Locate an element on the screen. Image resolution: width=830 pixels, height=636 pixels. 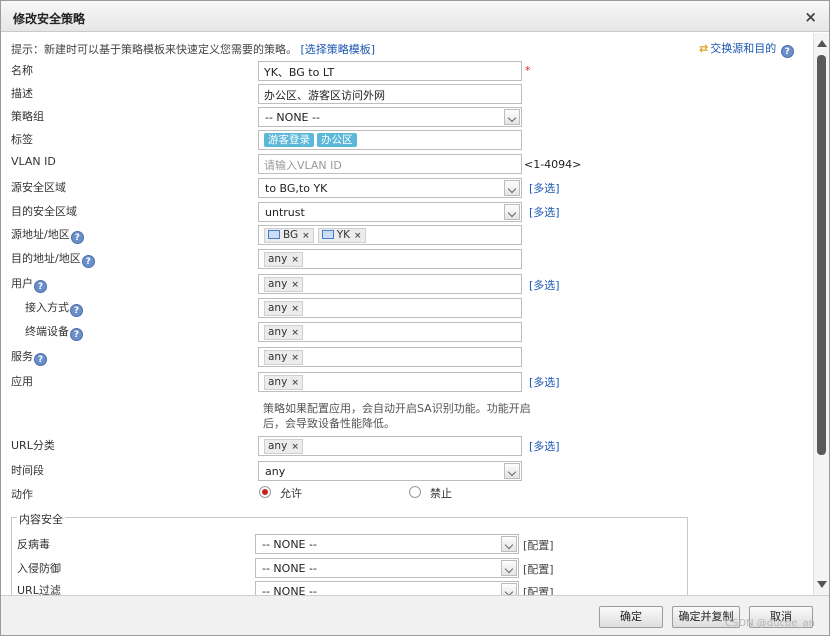
antivirus-value: -- NONE -- is located at coordinates (289, 544).